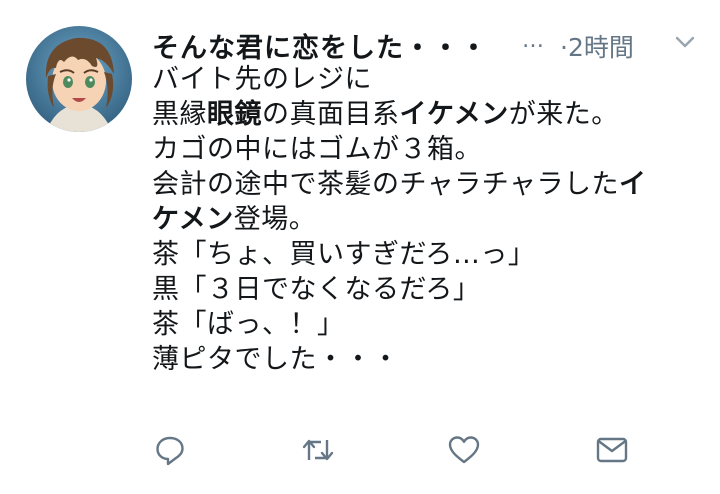 Image resolution: width=720 pixels, height=494 pixels. What do you see at coordinates (320, 45) in the screenshot?
I see `display-name: そんな君に恋をした・・・` at bounding box center [320, 45].